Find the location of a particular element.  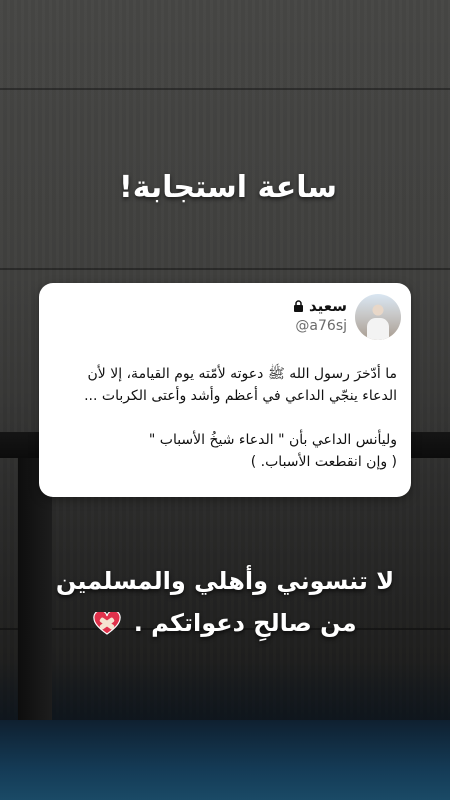

mending-heart-icon is located at coordinates (107, 623).